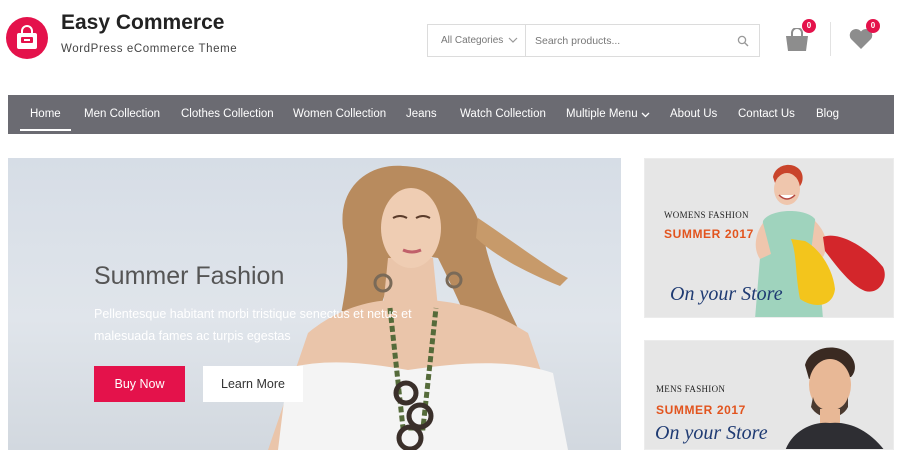 The width and height of the screenshot is (900, 450). What do you see at coordinates (122, 114) in the screenshot?
I see `nav-item-men-collection: Men Collection` at bounding box center [122, 114].